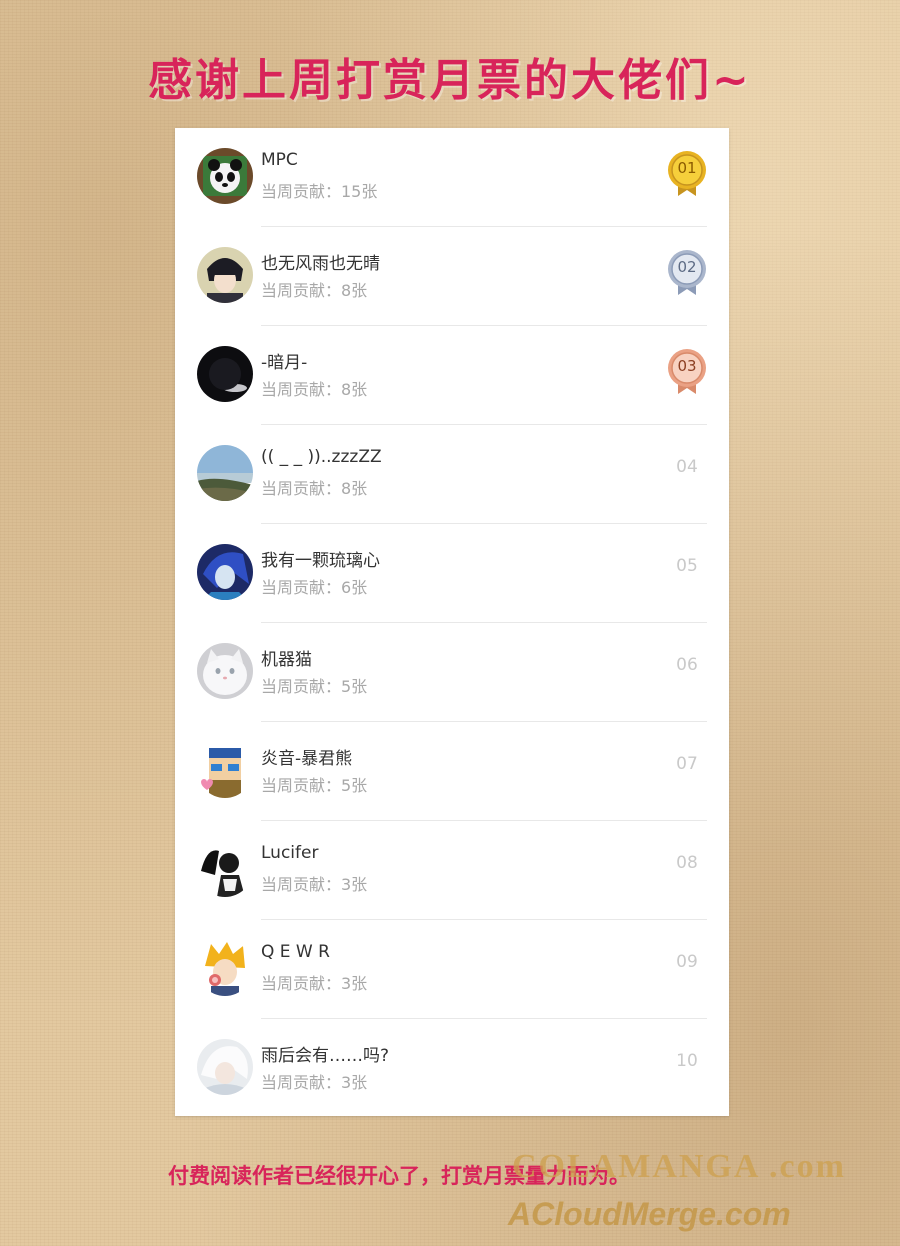 The width and height of the screenshot is (900, 1246). What do you see at coordinates (225, 869) in the screenshot?
I see `black-white-sketch-avatar-icon` at bounding box center [225, 869].